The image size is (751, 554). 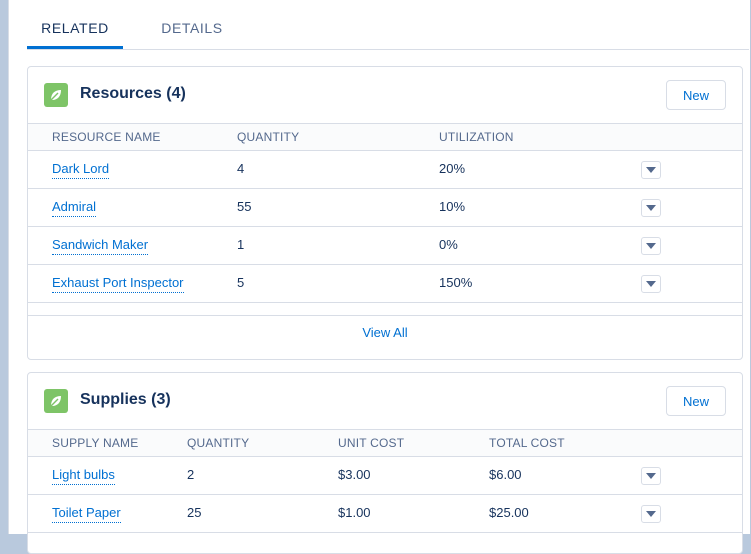 I want to click on column-header-utilization: UTILIZATION, so click(x=476, y=137).